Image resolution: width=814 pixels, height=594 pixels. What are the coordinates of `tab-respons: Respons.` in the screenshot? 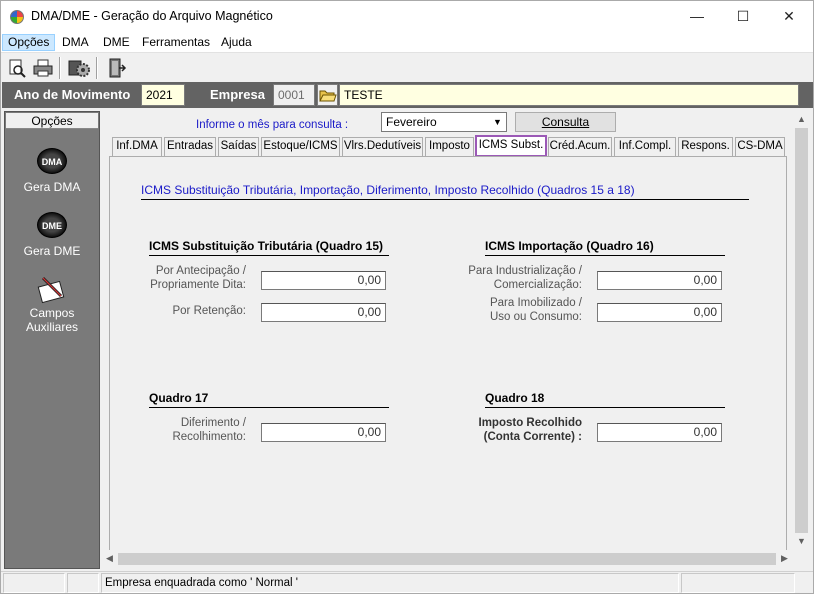 It's located at (705, 146).